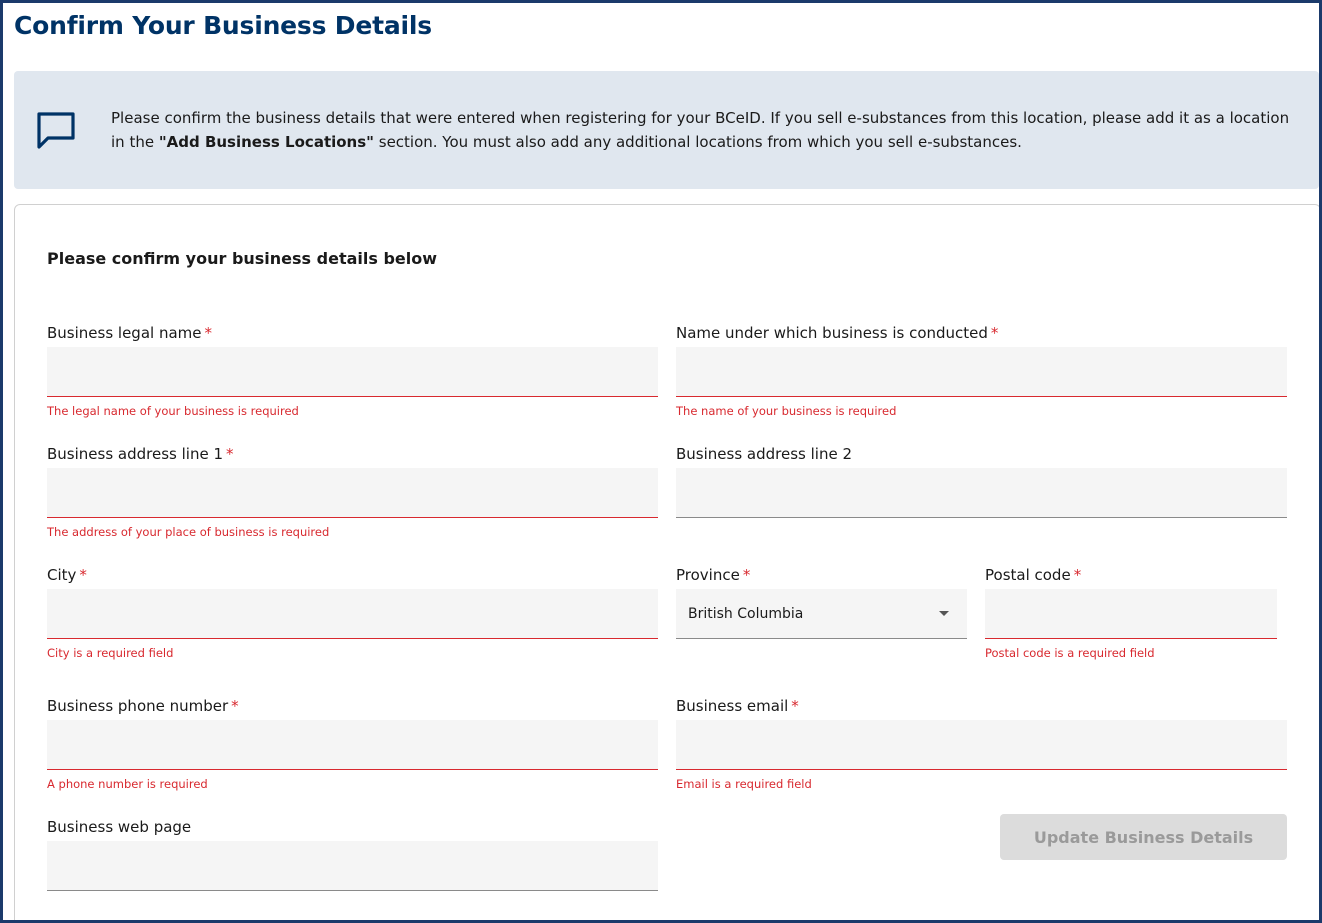  I want to click on city-label: City *, so click(352, 575).